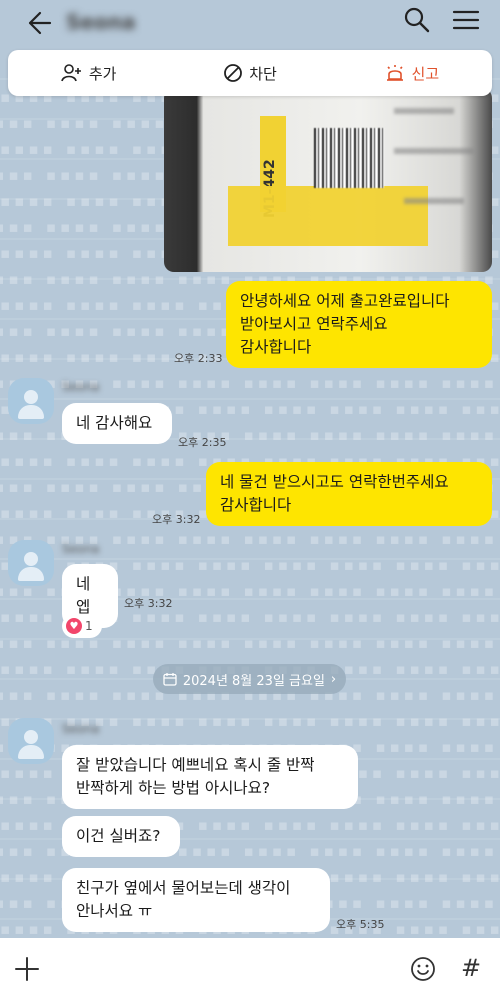 The height and width of the screenshot is (1000, 500). I want to click on my-message-bubble: 네 물건 받으시고도 연락한번주세요 감사합니다, so click(349, 494).